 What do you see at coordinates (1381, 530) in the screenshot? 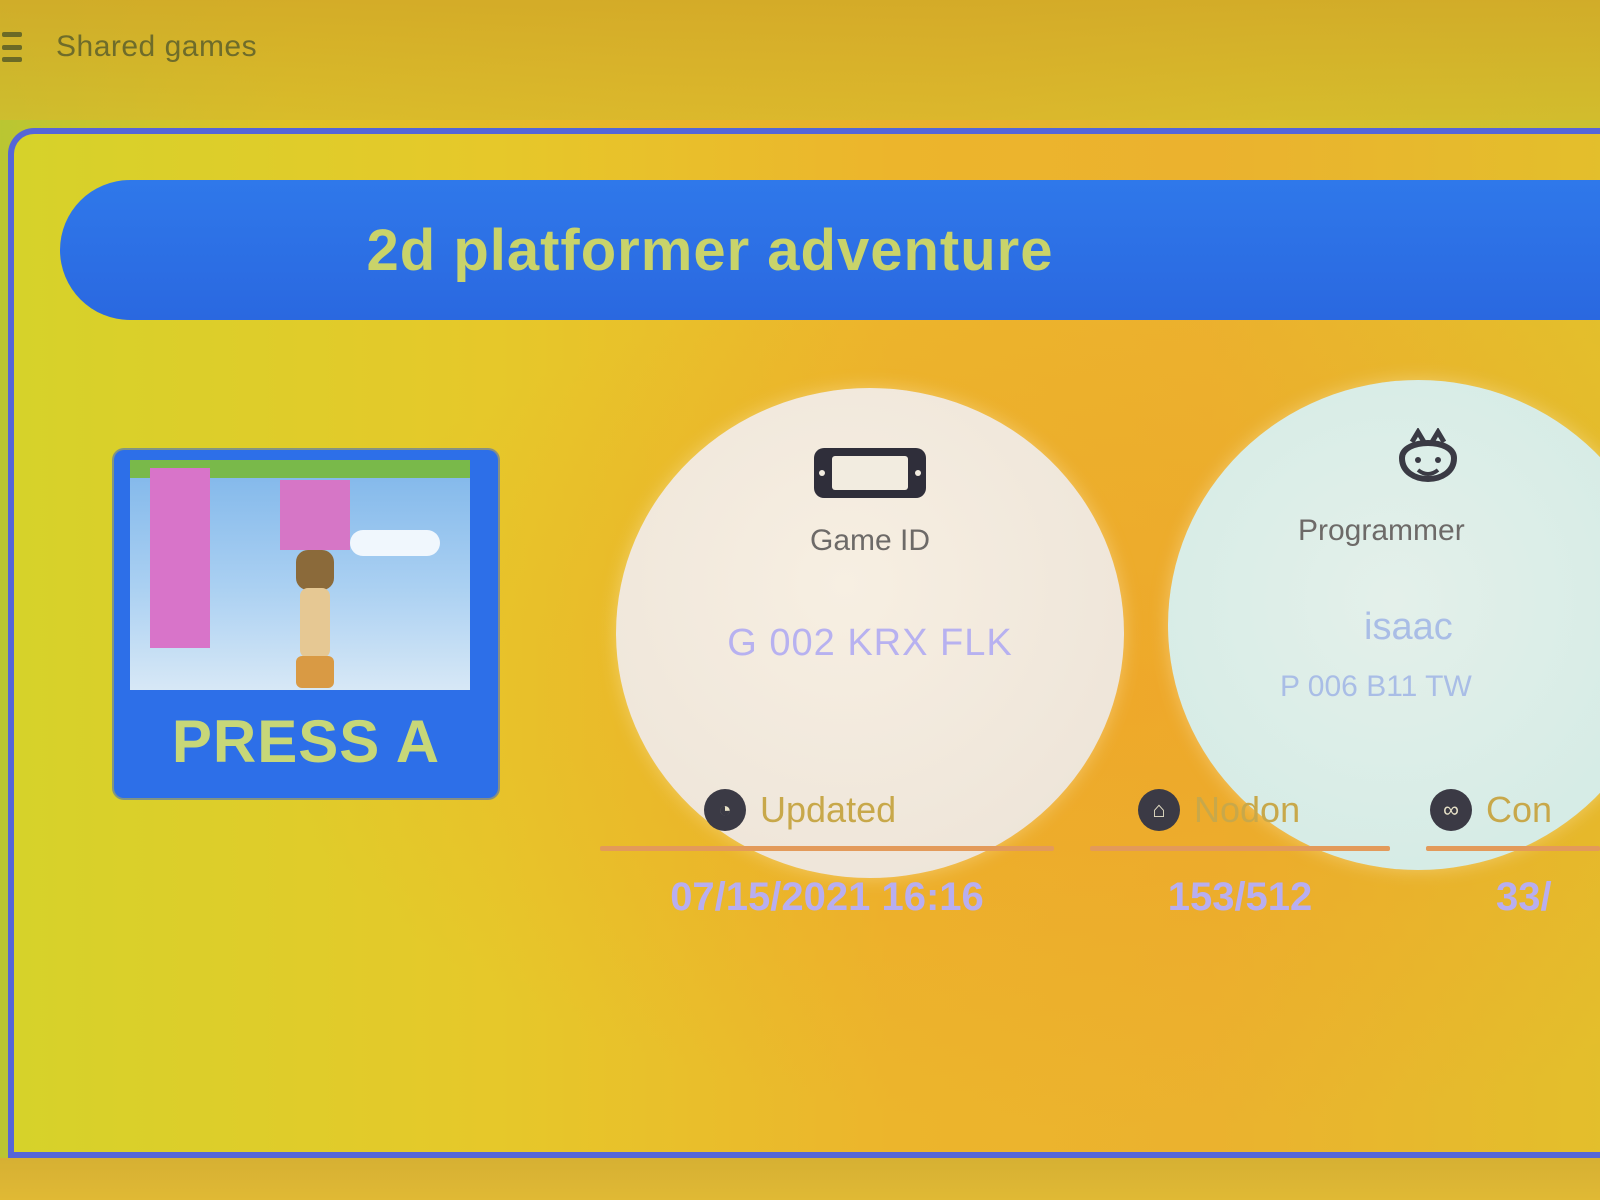
I see `programmer-label: Programmer` at bounding box center [1381, 530].